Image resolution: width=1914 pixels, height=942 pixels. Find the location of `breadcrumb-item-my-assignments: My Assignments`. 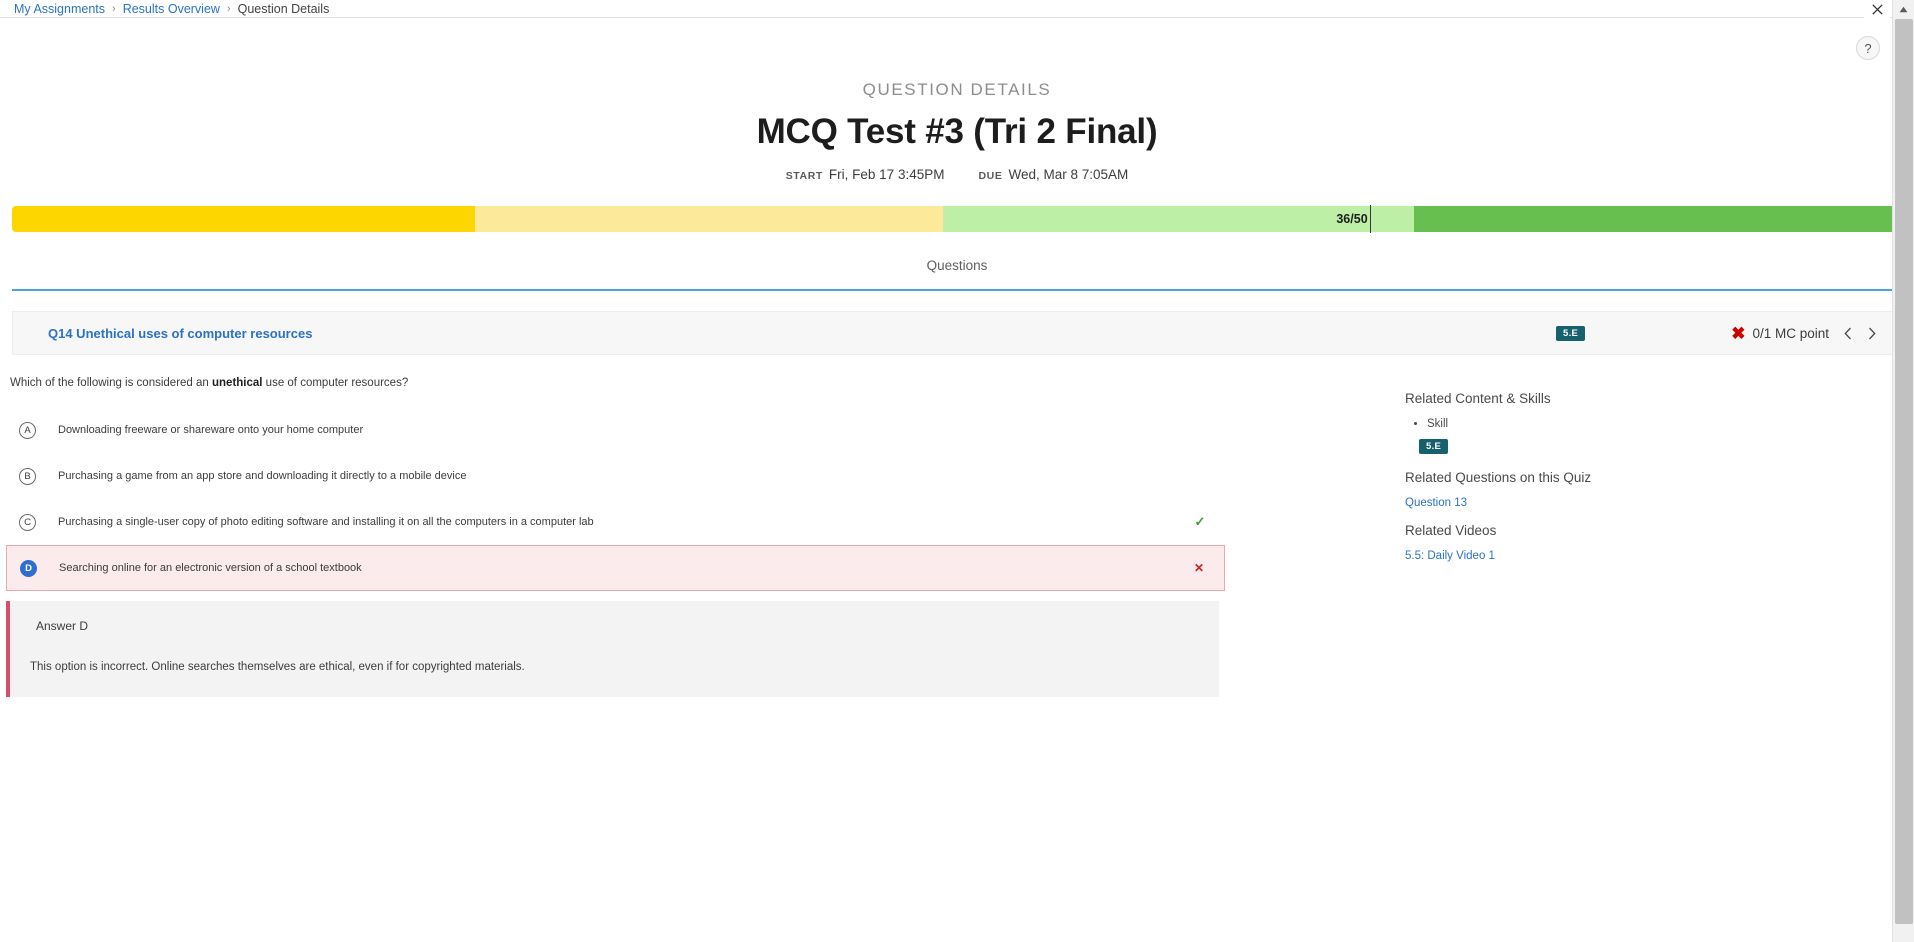

breadcrumb-item-my-assignments: My Assignments is located at coordinates (59, 9).